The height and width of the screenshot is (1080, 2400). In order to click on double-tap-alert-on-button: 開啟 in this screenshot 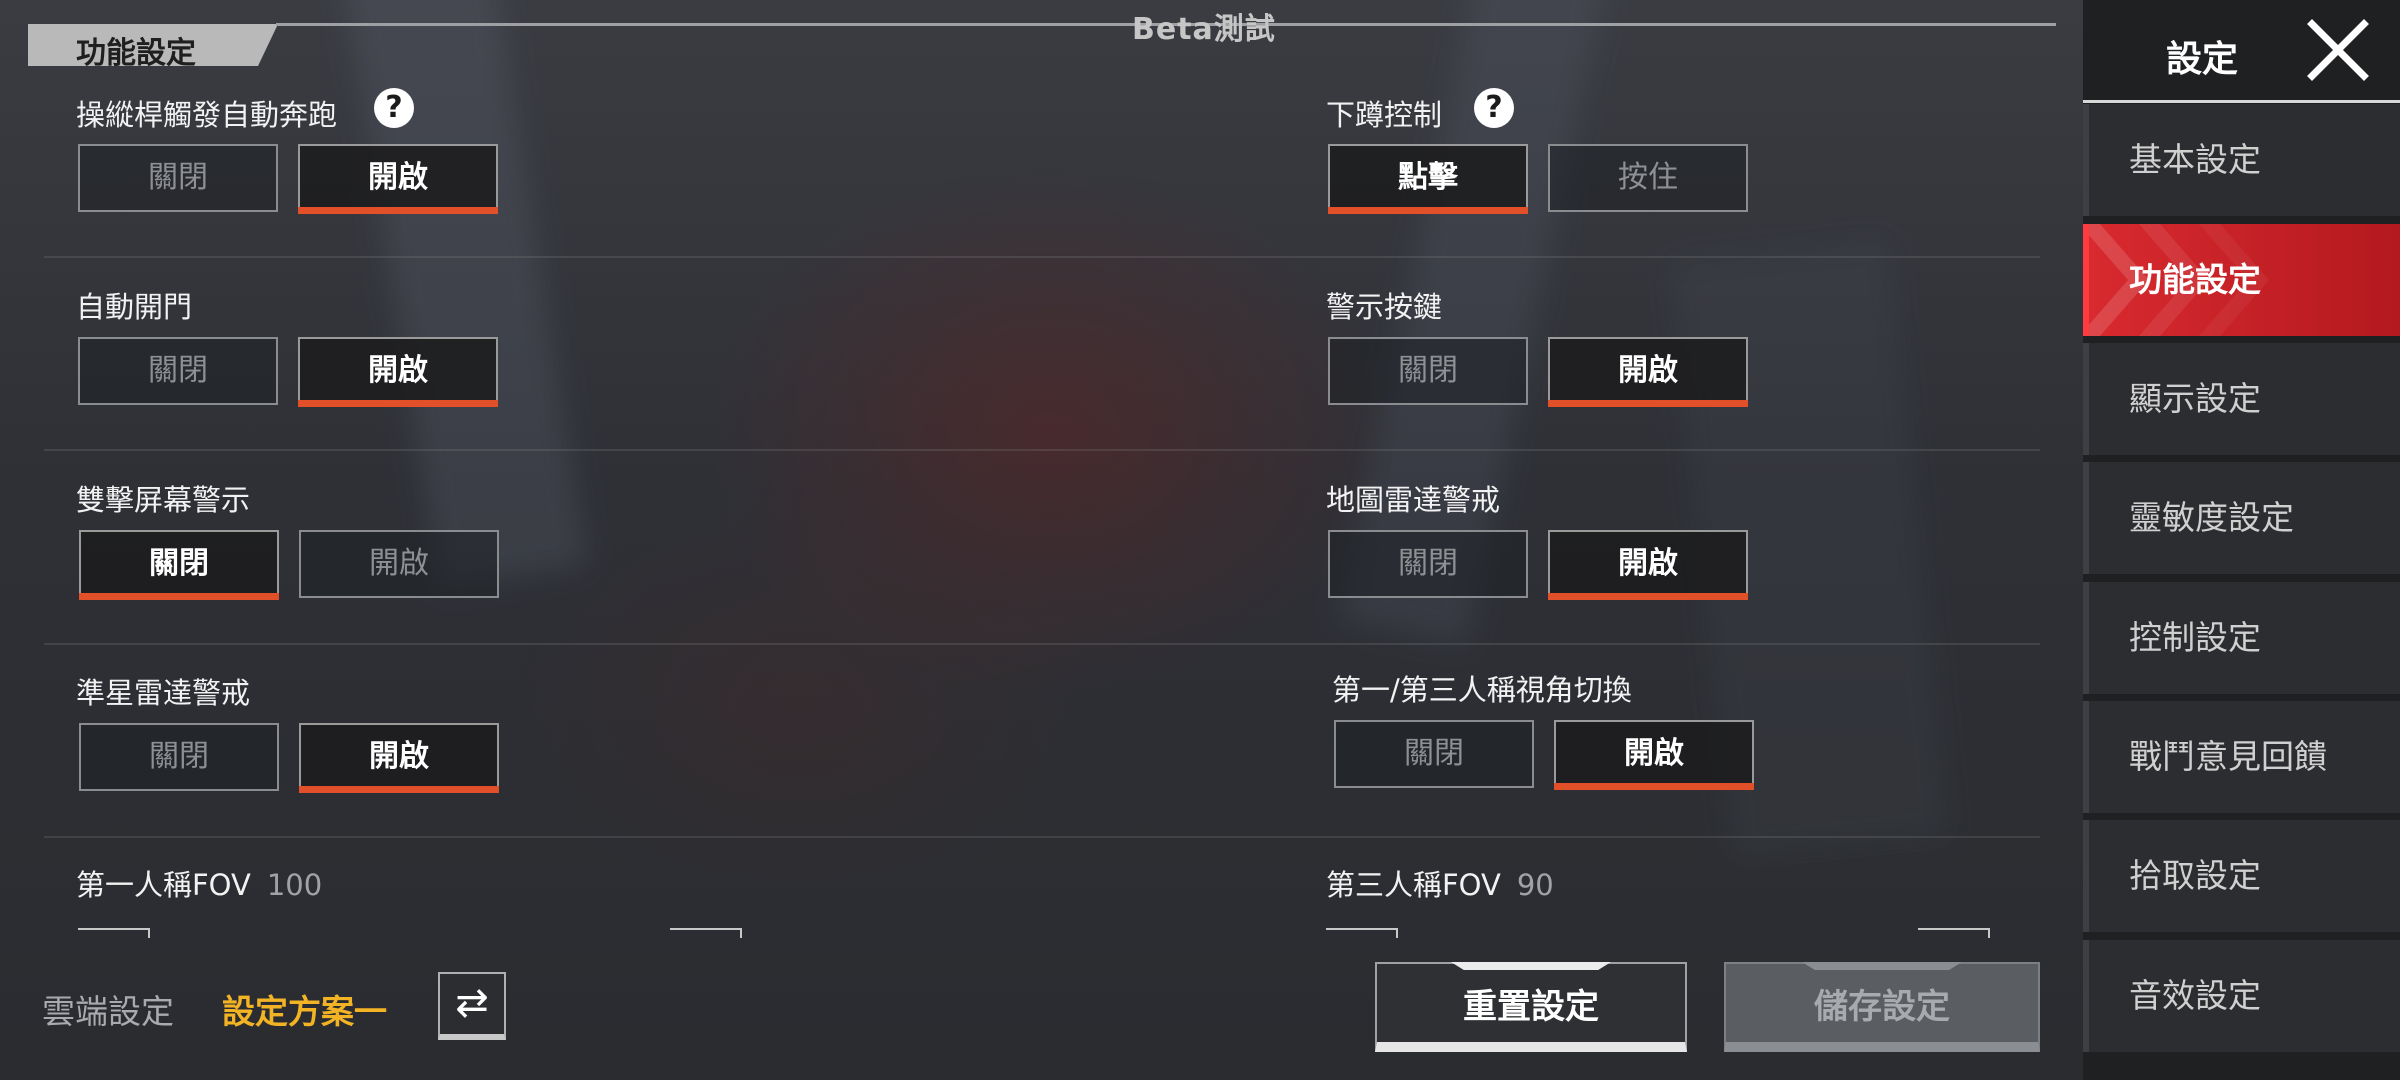, I will do `click(399, 564)`.